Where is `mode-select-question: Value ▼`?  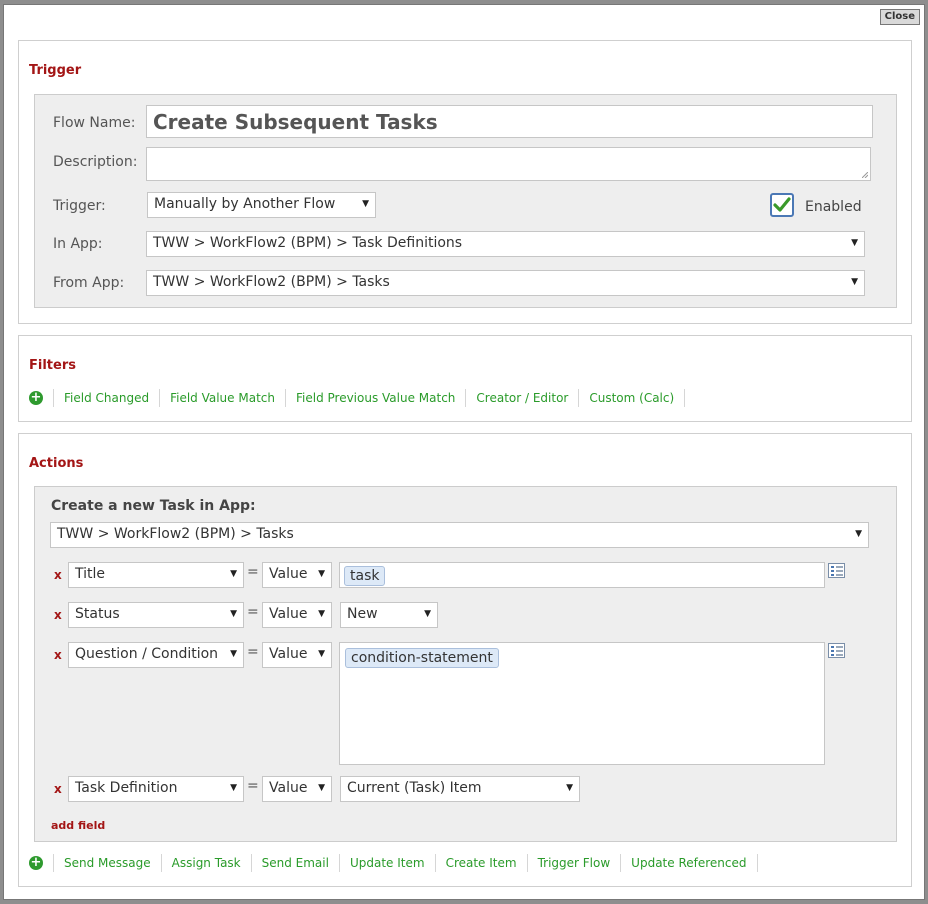 mode-select-question: Value ▼ is located at coordinates (297, 655).